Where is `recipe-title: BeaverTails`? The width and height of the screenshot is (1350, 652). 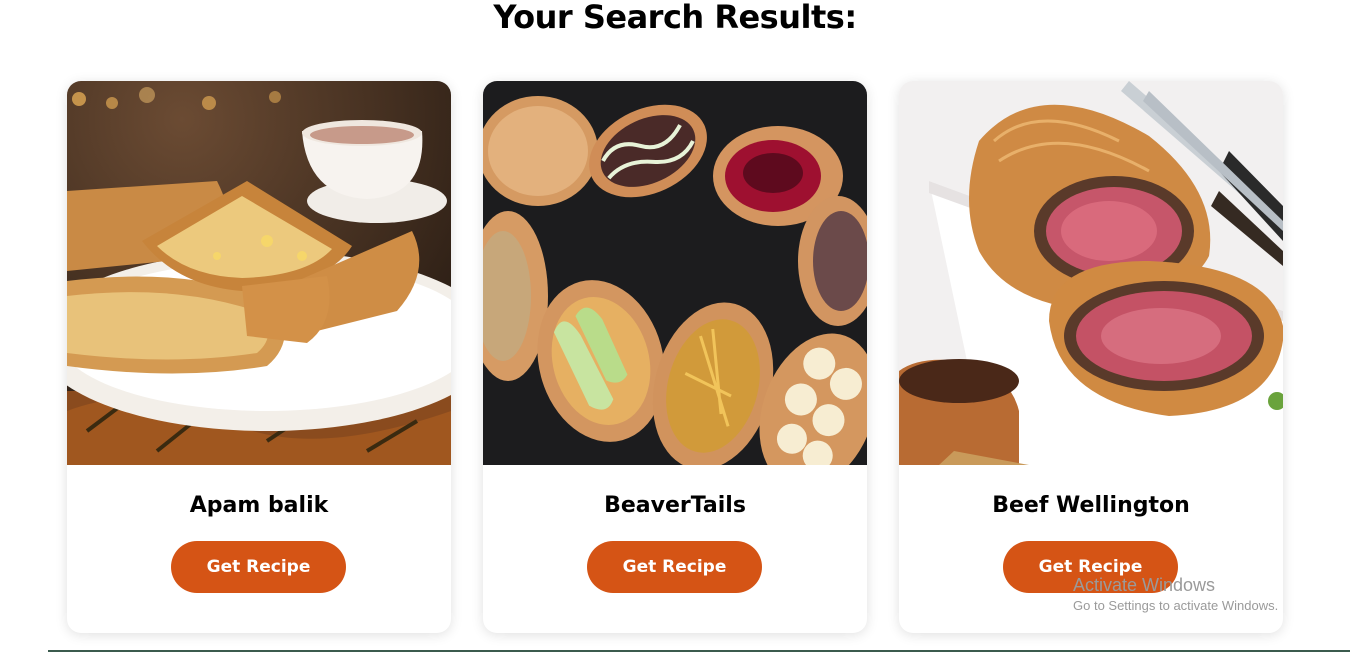 recipe-title: BeaverTails is located at coordinates (675, 505).